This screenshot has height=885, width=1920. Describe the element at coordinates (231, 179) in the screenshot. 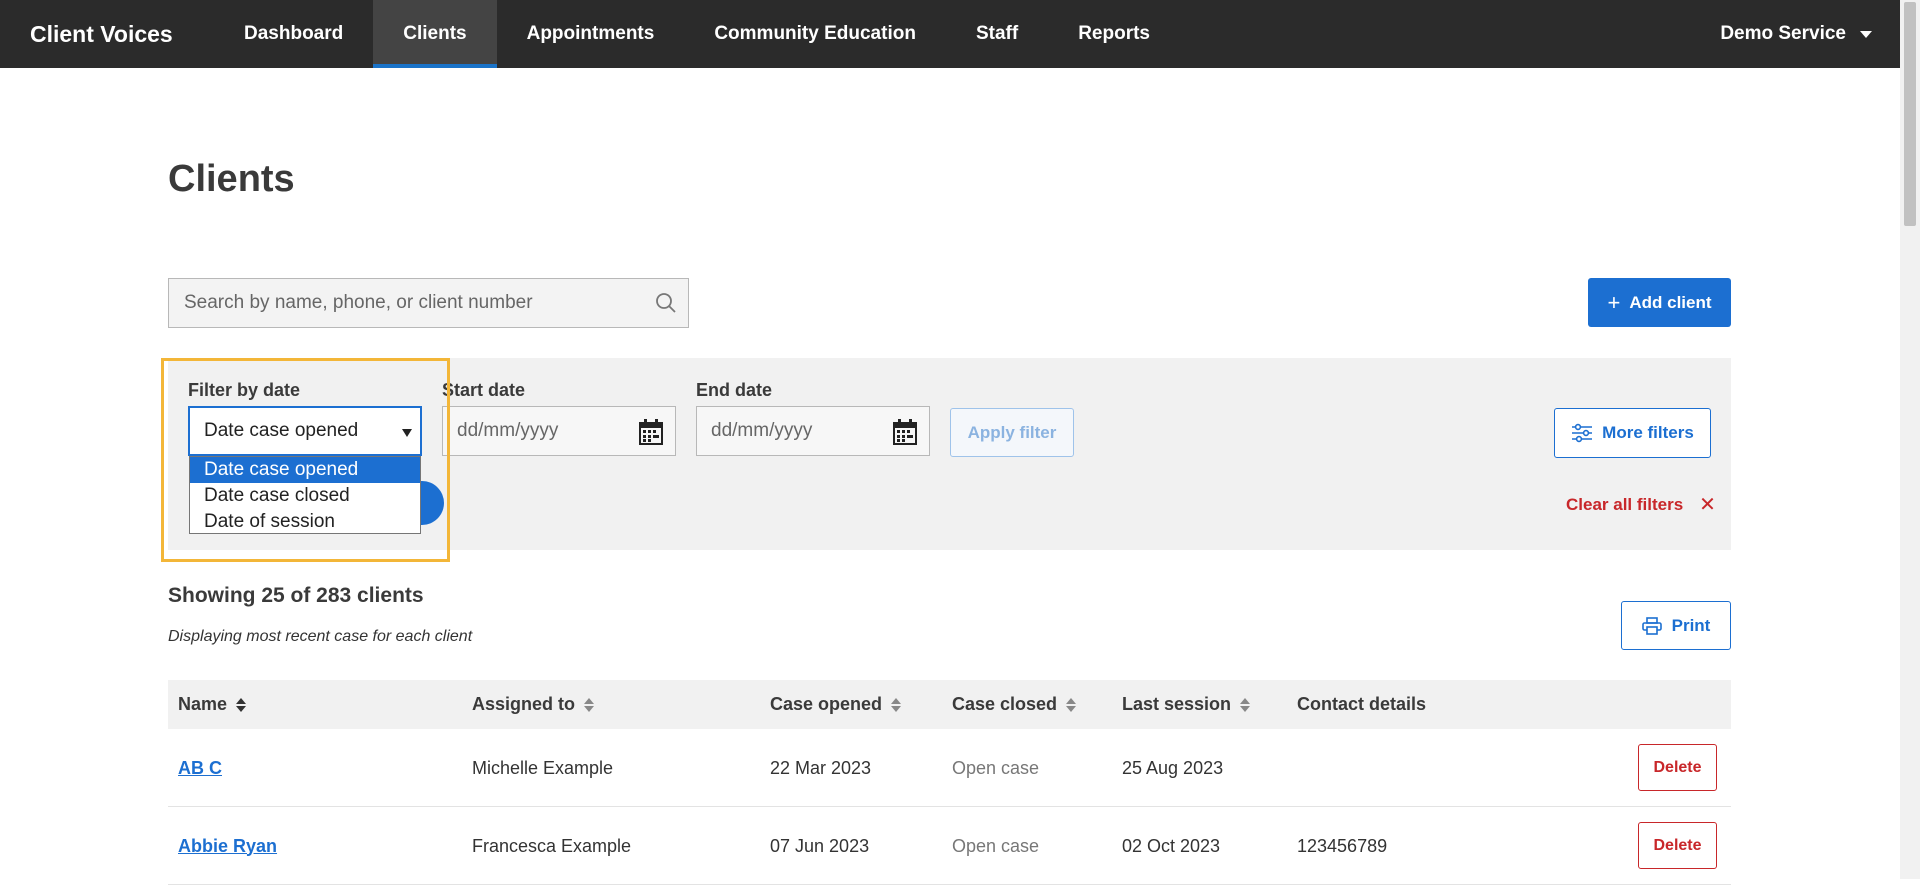

I see `page-title: Clients` at that location.